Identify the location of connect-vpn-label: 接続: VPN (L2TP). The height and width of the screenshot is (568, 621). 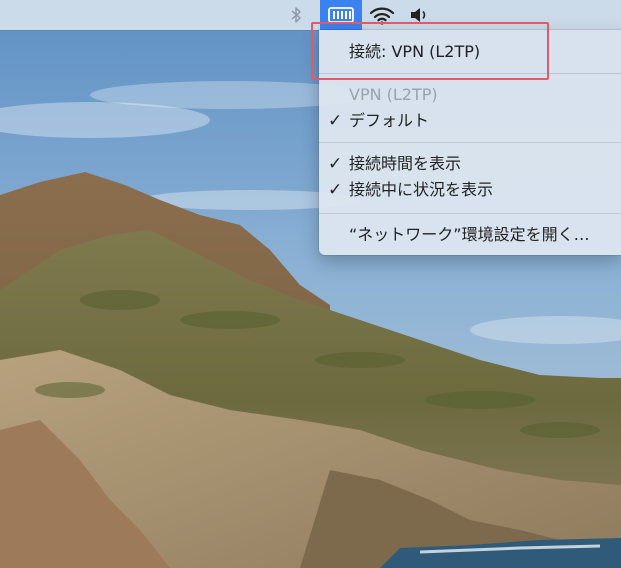
(415, 51).